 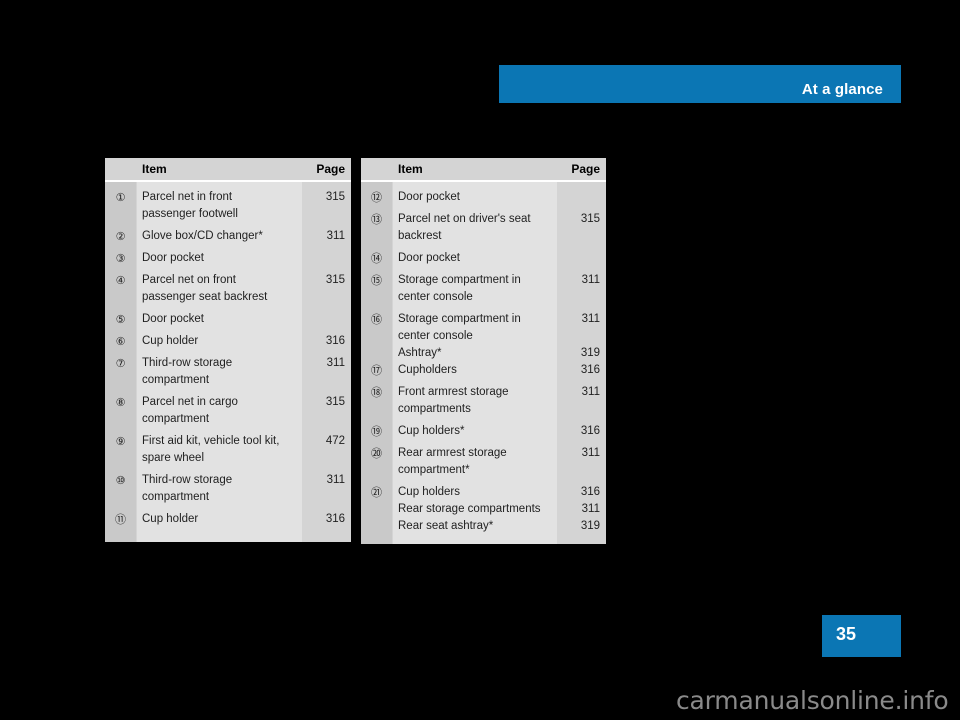 I want to click on item-description-line1: Cup holders, so click(x=429, y=492).